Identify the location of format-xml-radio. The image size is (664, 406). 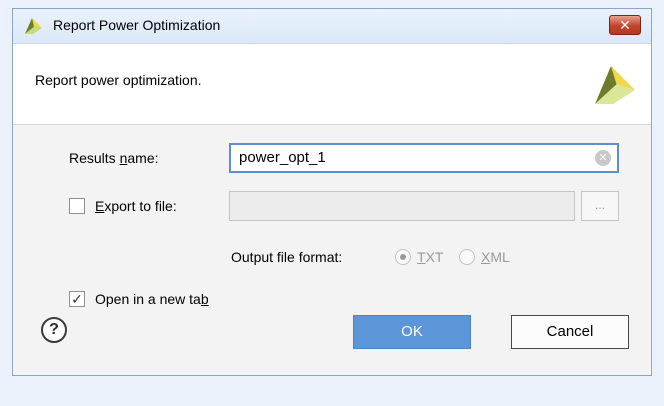
(467, 257).